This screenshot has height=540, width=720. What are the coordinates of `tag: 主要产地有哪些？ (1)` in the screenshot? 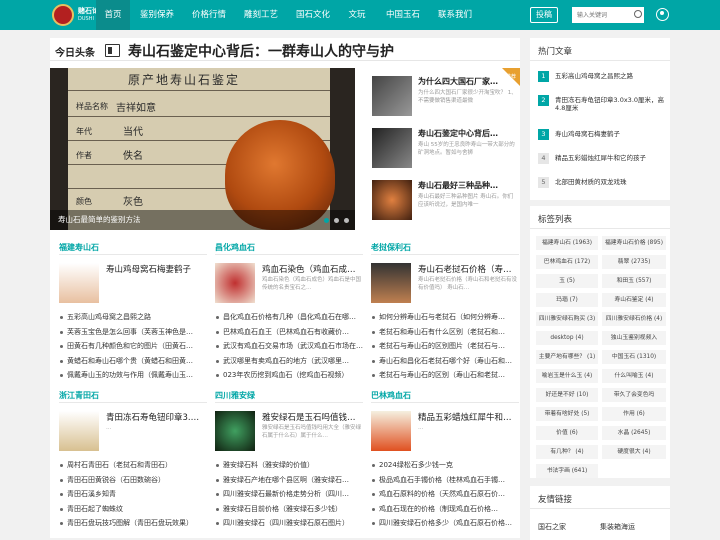 It's located at (567, 357).